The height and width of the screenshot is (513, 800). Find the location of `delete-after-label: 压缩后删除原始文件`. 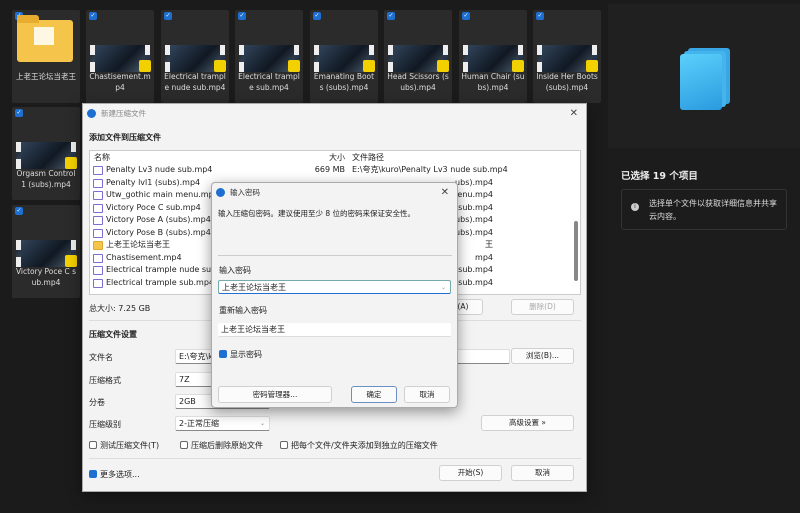

delete-after-label: 压缩后删除原始文件 is located at coordinates (227, 445).